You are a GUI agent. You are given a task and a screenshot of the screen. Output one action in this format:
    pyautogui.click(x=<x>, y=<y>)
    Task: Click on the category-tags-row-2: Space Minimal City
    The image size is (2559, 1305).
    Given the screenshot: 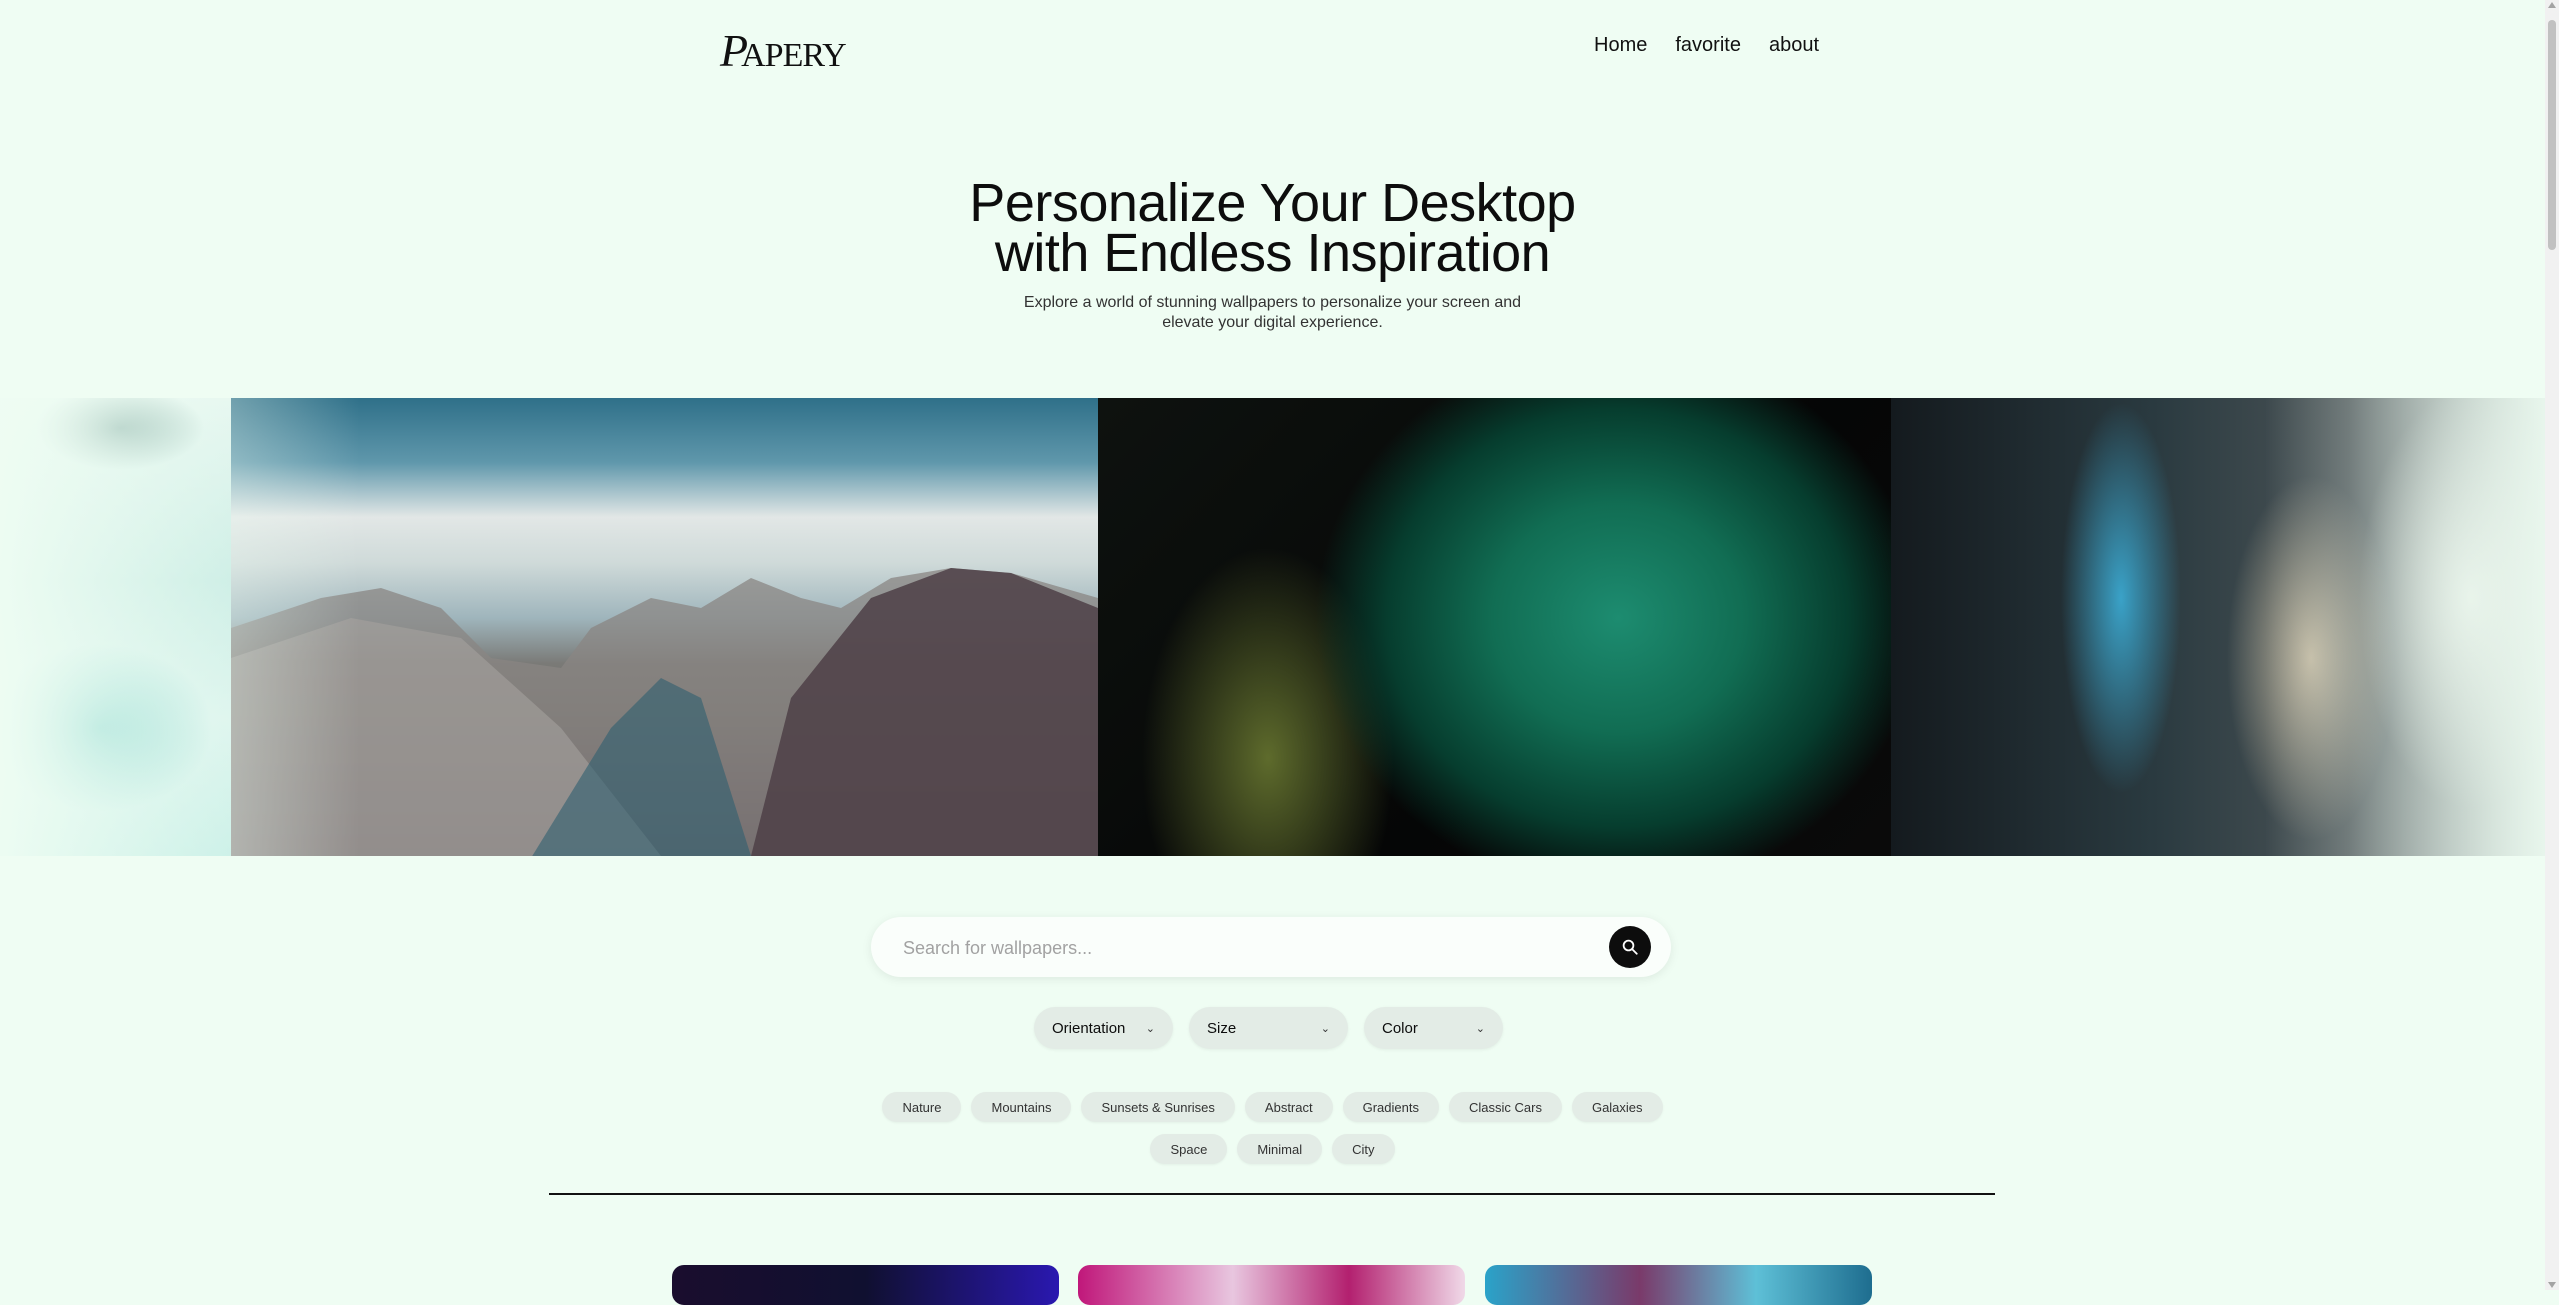 What is the action you would take?
    pyautogui.click(x=1272, y=1149)
    